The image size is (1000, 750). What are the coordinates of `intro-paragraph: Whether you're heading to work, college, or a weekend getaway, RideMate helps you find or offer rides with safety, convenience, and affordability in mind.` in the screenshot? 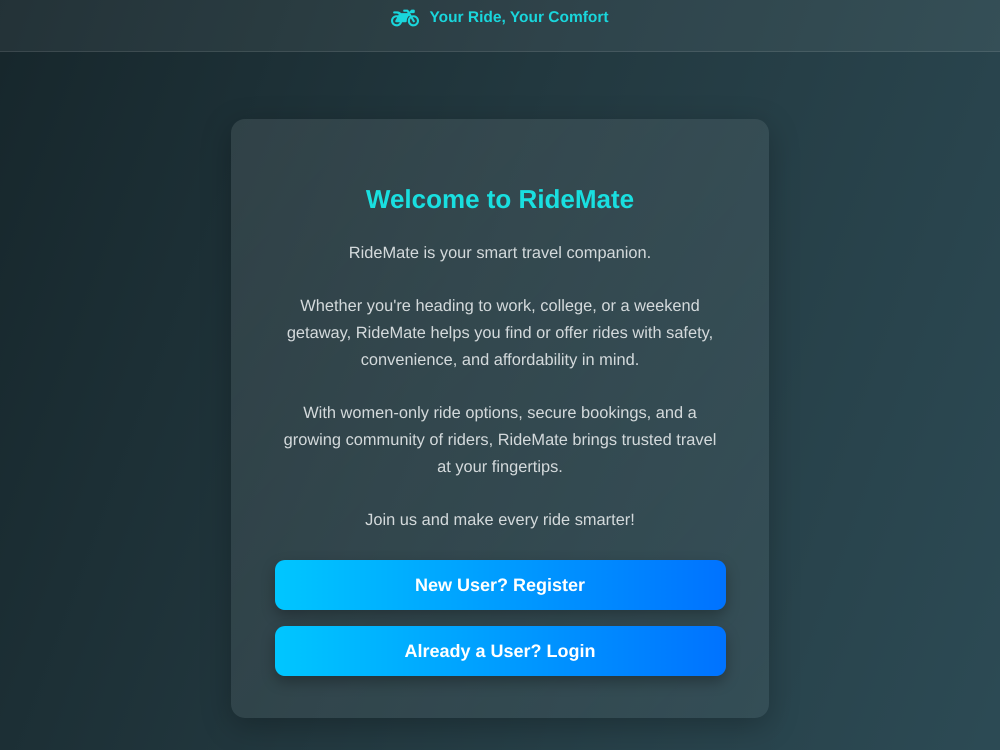 It's located at (500, 333).